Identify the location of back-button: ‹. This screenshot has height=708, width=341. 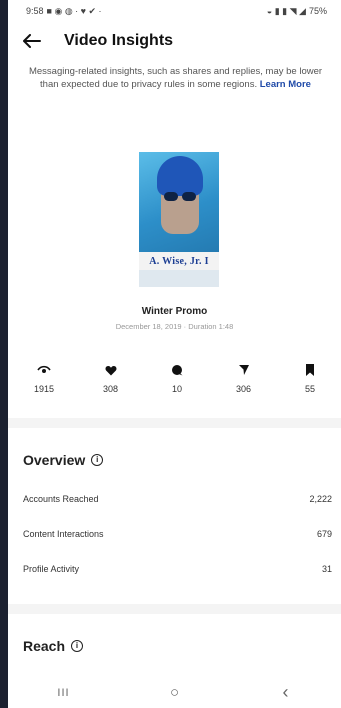
(286, 692).